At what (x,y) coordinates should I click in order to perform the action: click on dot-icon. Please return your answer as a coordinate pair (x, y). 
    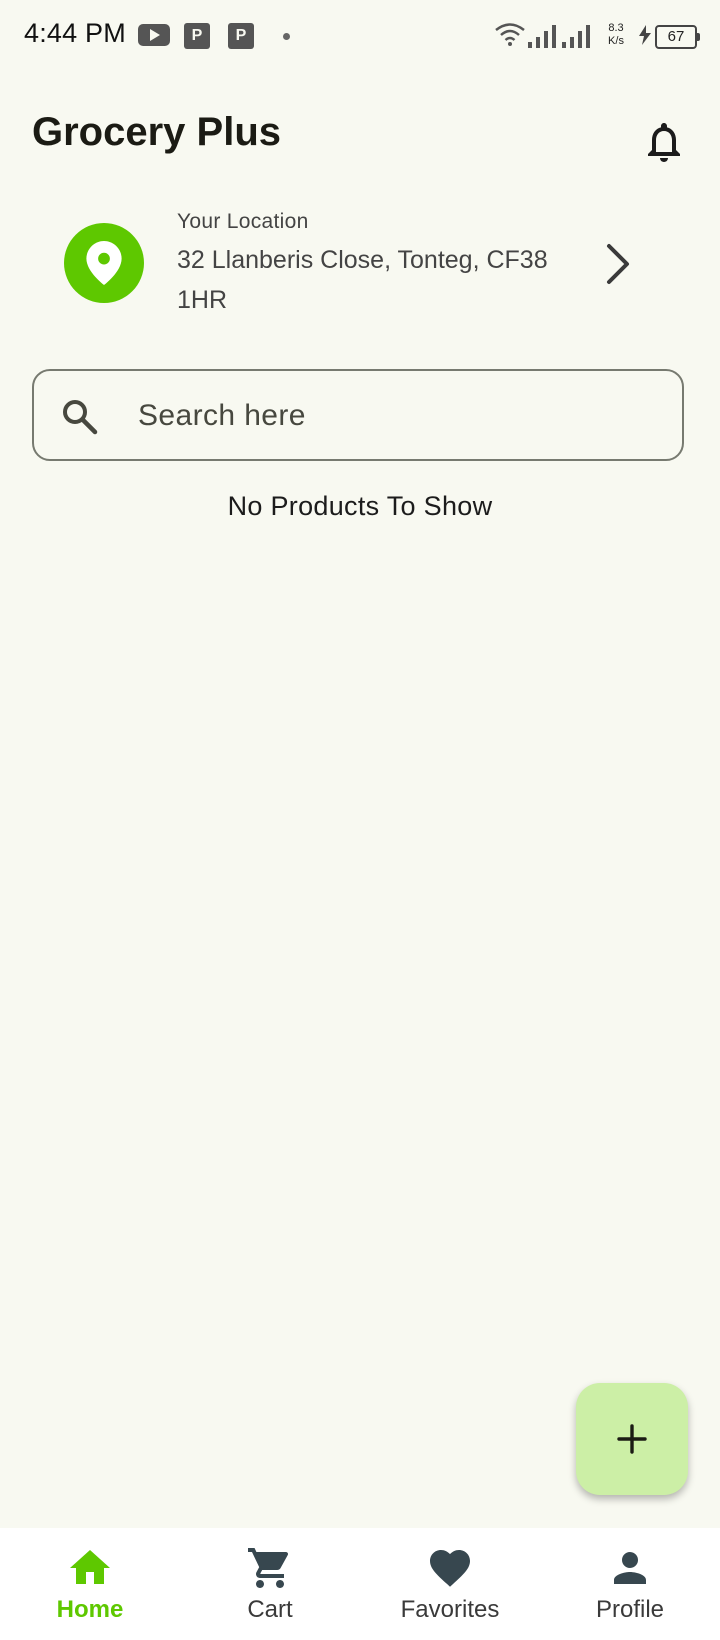
    Looking at the image, I should click on (286, 36).